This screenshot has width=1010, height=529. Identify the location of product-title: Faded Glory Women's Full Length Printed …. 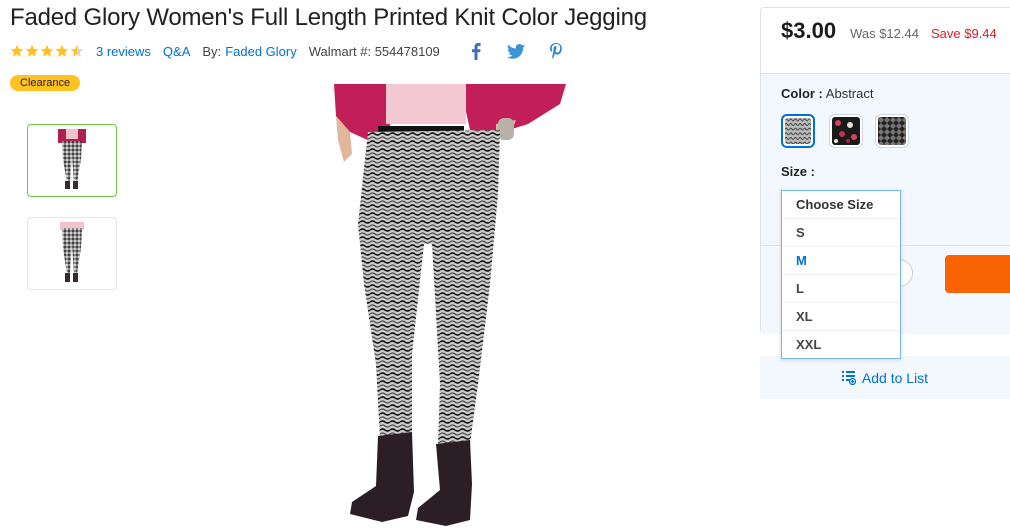
(328, 17).